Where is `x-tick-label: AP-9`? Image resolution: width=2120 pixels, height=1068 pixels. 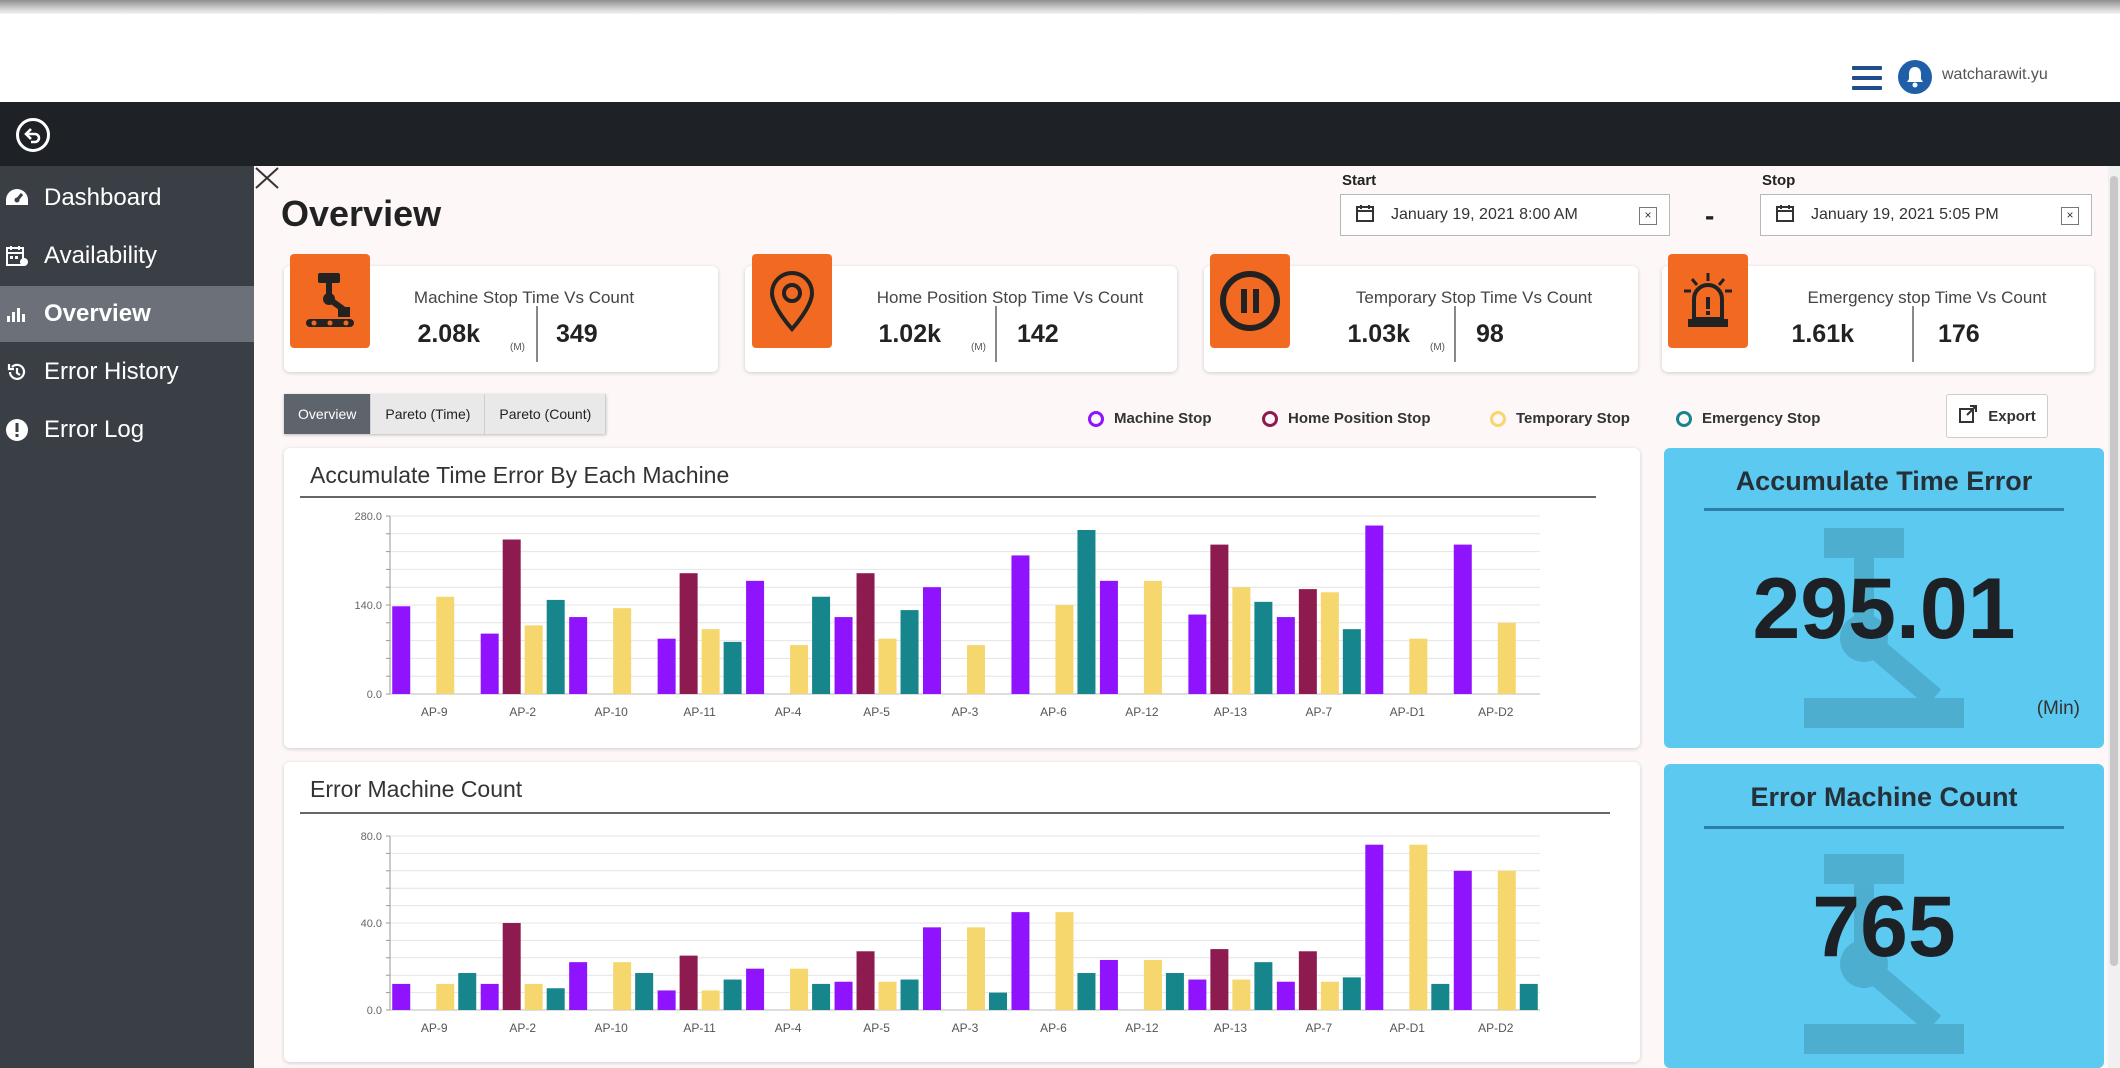
x-tick-label: AP-9 is located at coordinates (434, 712).